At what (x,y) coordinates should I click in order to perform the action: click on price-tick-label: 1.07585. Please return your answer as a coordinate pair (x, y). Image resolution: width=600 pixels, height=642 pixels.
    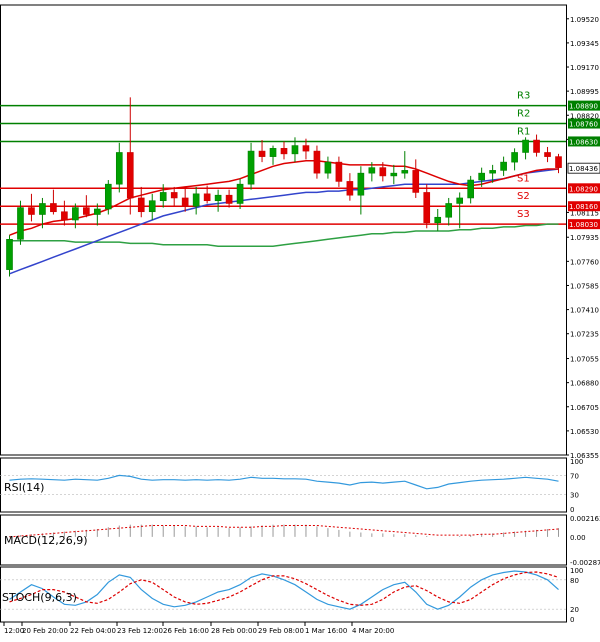
    Looking at the image, I should click on (584, 286).